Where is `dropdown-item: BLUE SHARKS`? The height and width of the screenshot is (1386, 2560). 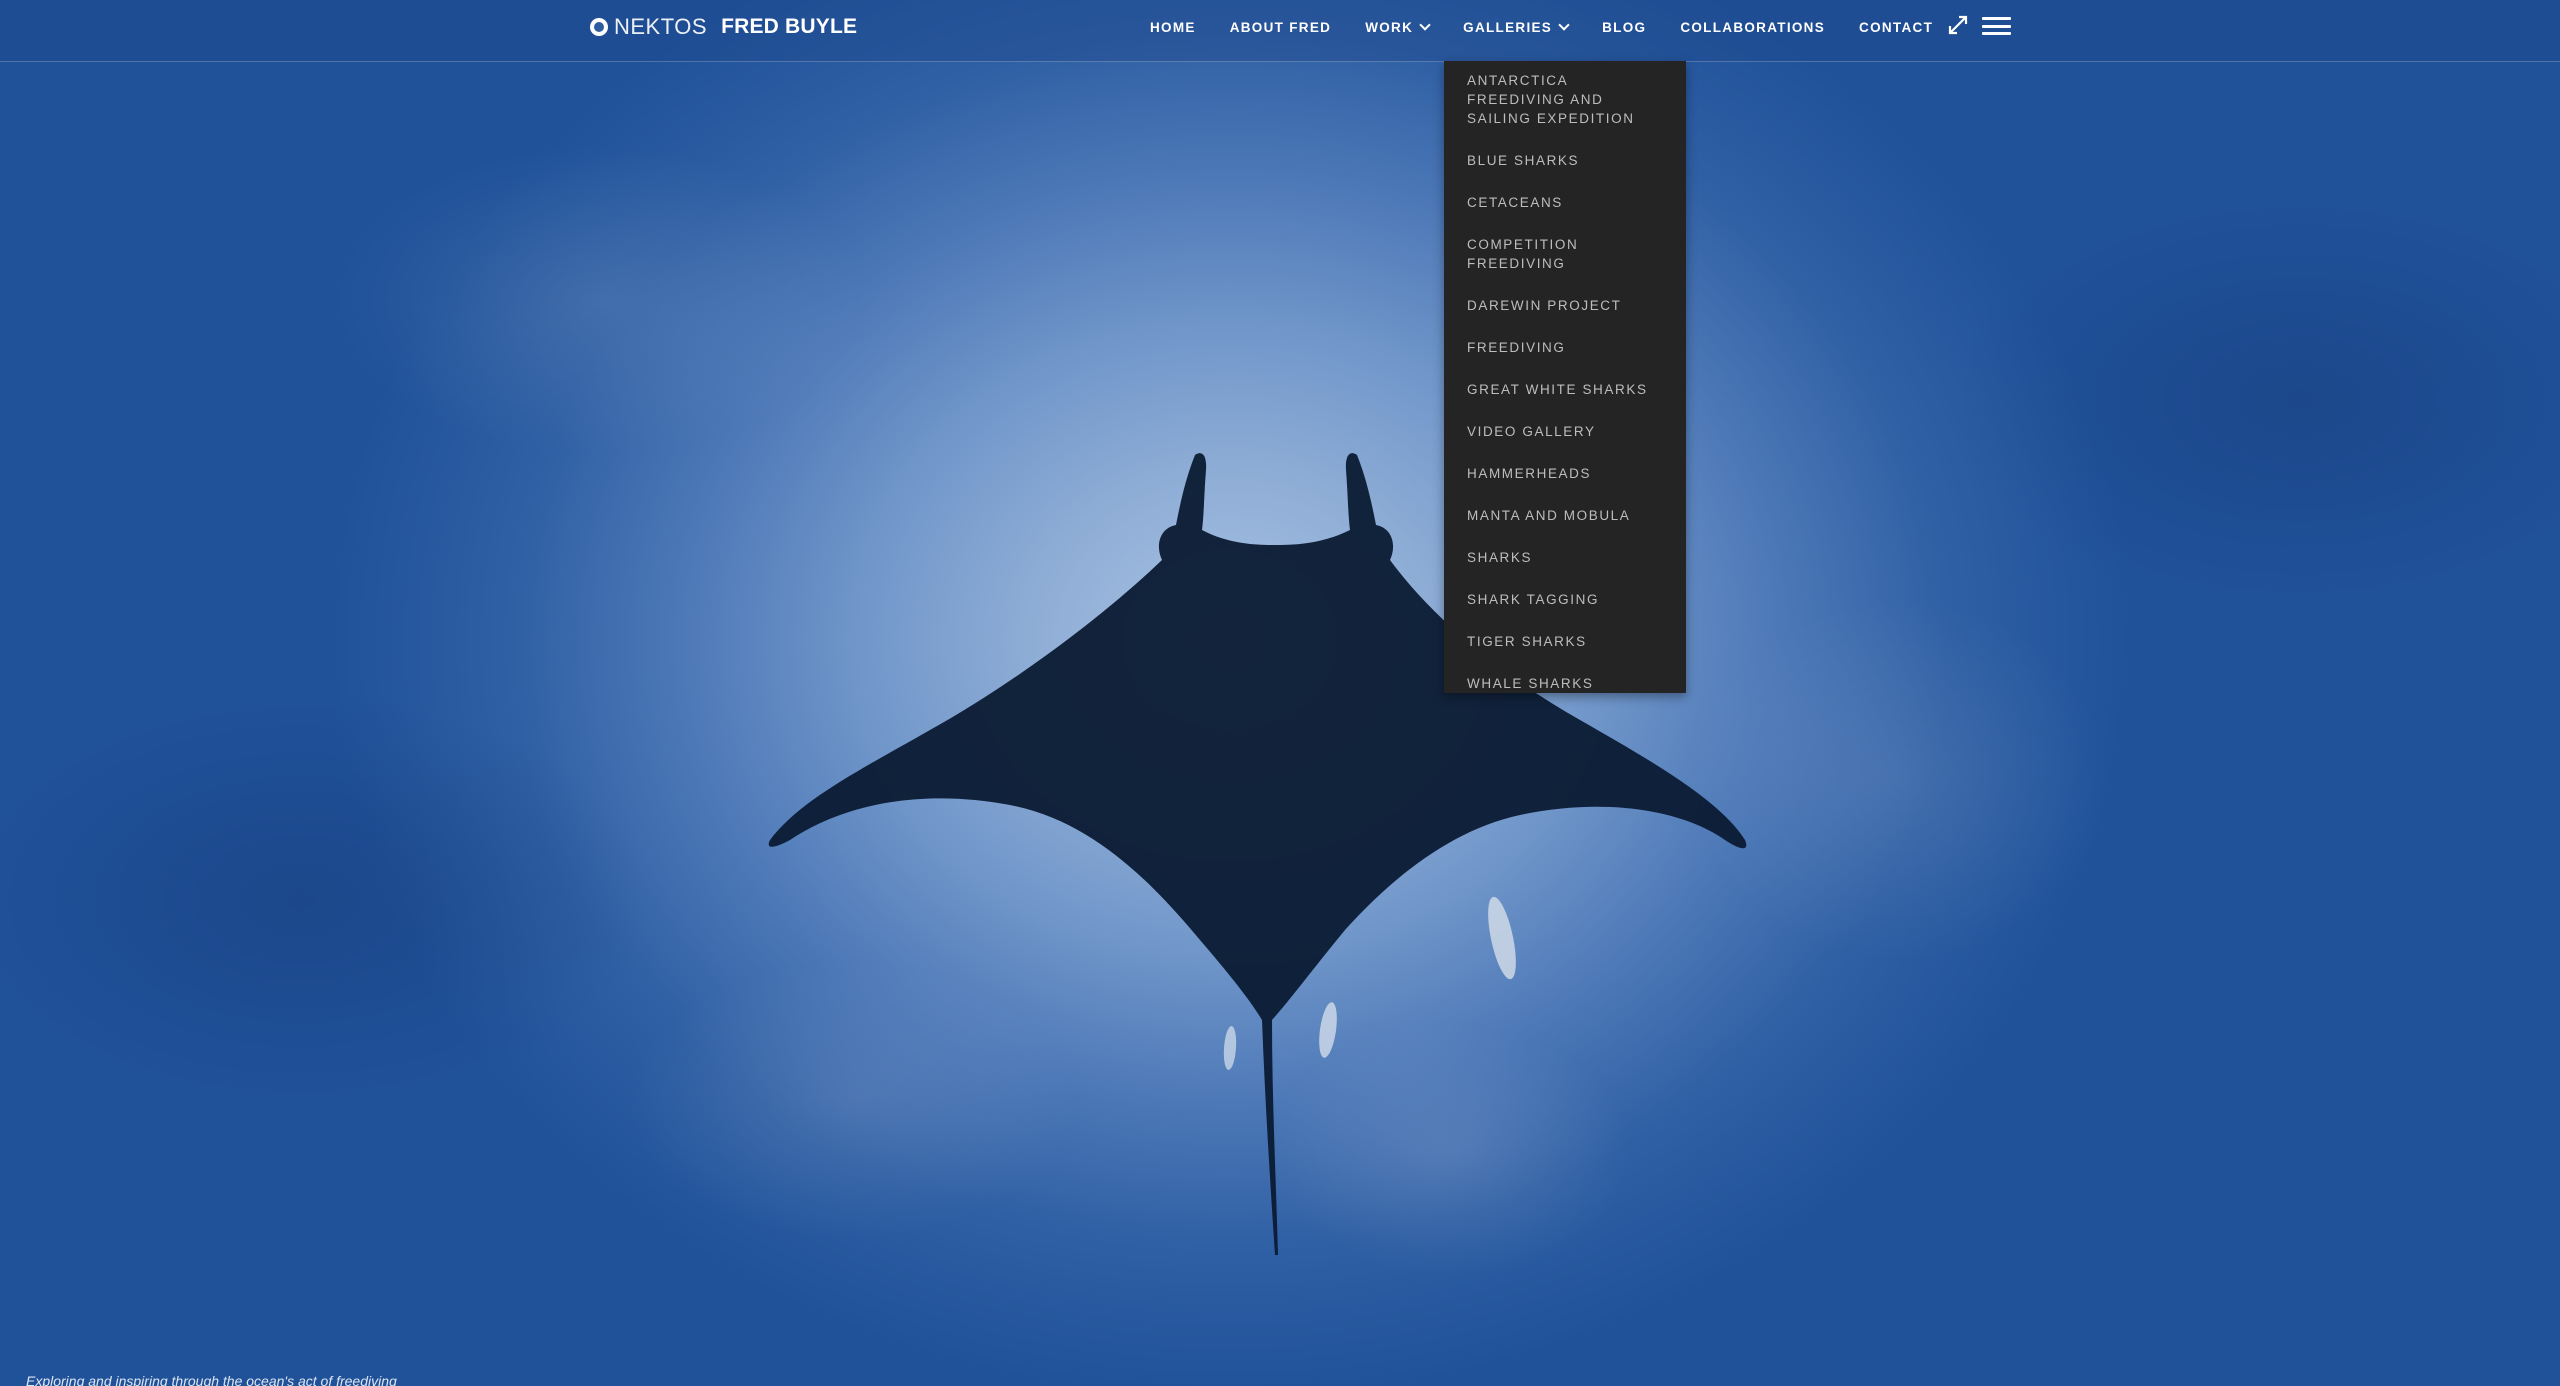
dropdown-item: BLUE SHARKS is located at coordinates (1565, 160).